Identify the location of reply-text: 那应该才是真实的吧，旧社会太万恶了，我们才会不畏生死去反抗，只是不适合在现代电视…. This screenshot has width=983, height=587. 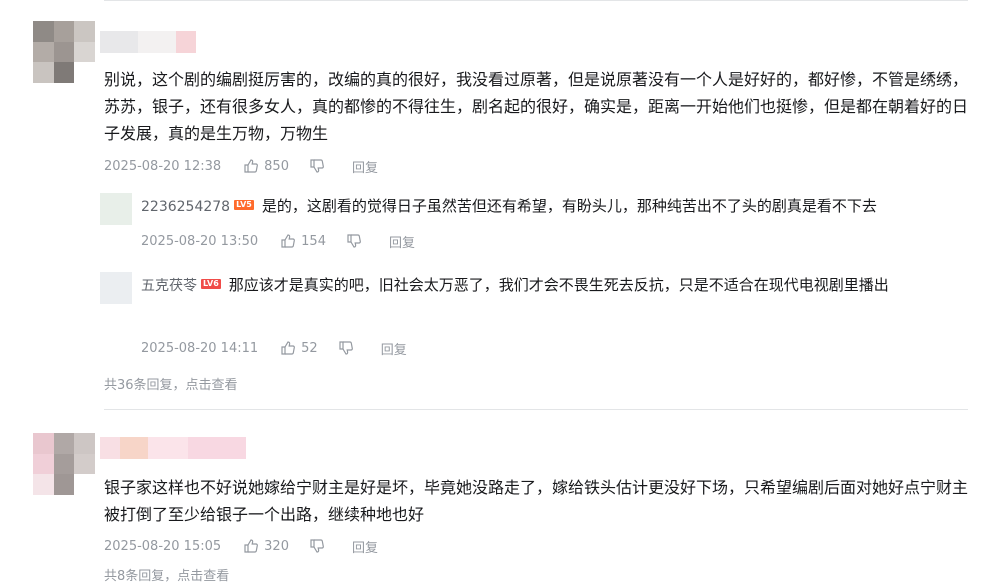
(558, 285).